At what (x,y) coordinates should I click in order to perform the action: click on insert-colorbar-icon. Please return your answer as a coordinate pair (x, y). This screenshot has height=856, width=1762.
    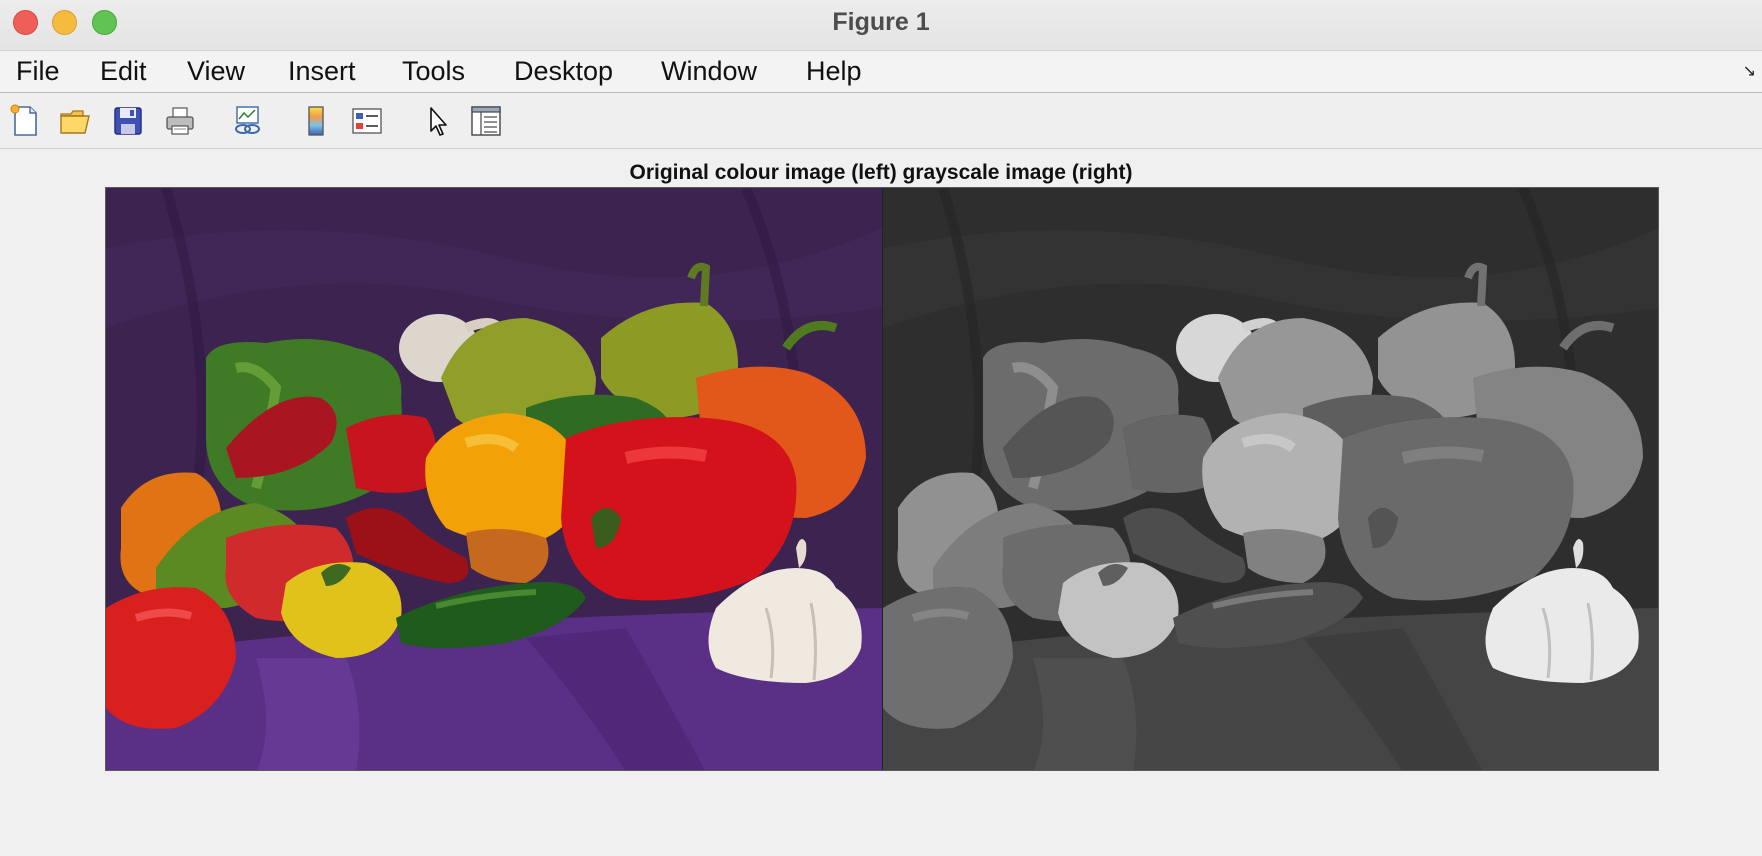
    Looking at the image, I should click on (316, 121).